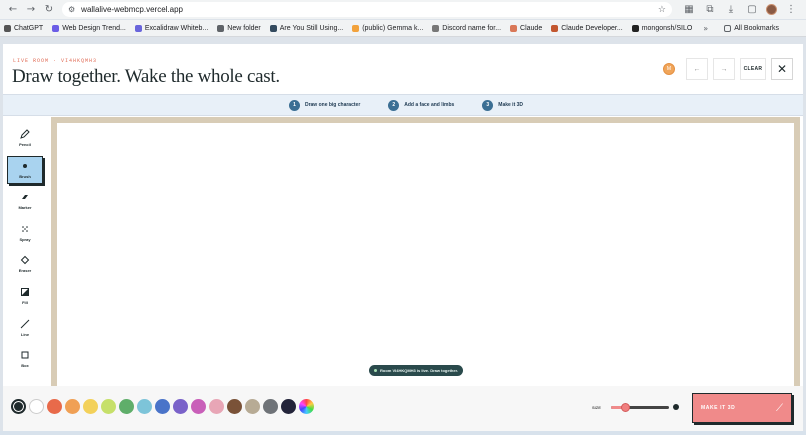  Describe the element at coordinates (511, 105) in the screenshot. I see `step-label: Make it 3D` at that location.